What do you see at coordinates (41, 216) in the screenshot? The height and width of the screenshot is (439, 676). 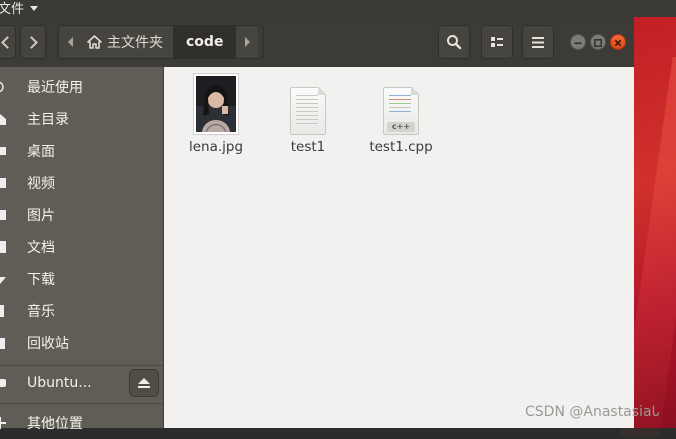 I see `sidebar-item-label: 图片` at bounding box center [41, 216].